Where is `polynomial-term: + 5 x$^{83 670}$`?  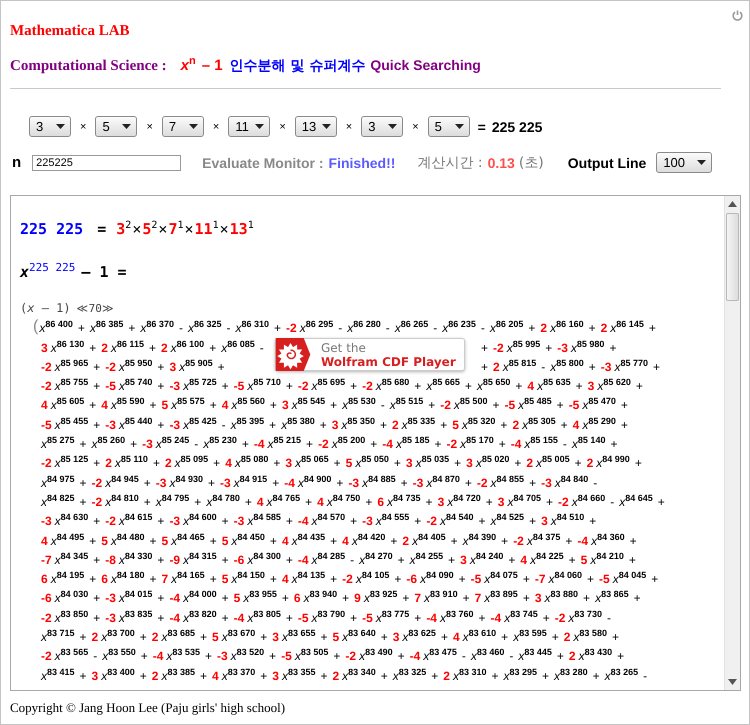 polynomial-term: + 5 x$^{83 670}$ is located at coordinates (227, 636).